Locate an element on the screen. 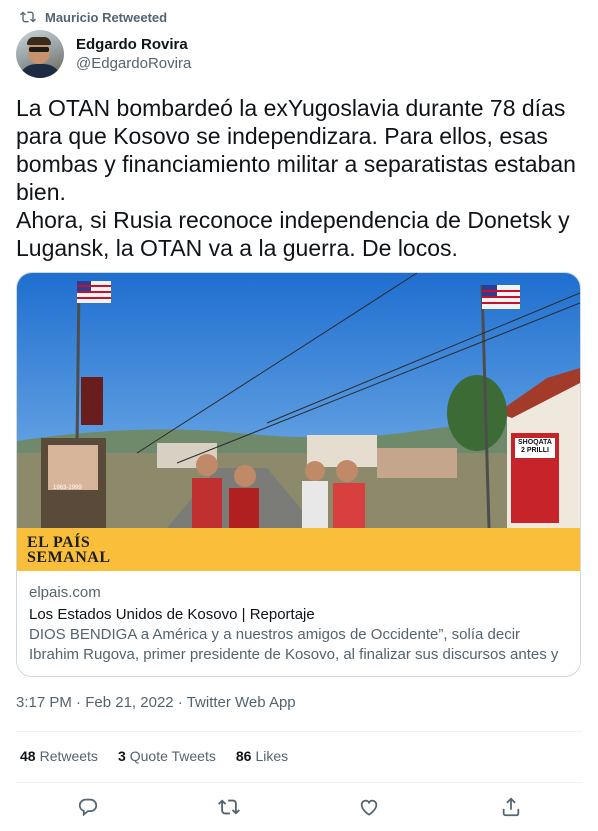  tweet-stats: 48 Retweets 3 Quote Tweets 86 Likes is located at coordinates (164, 756).